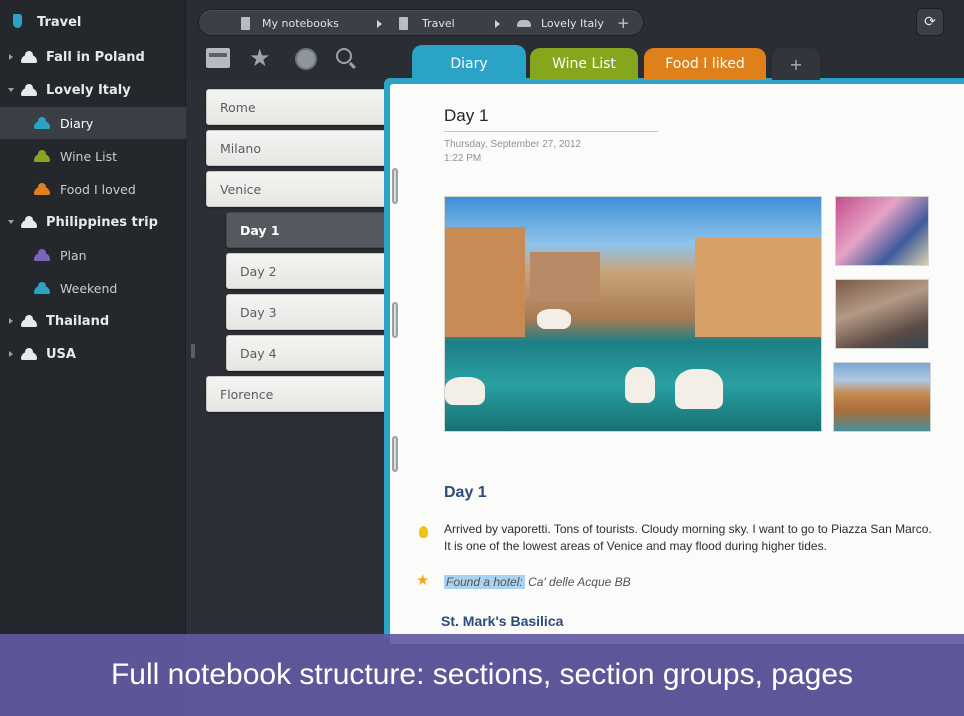 Image resolution: width=964 pixels, height=716 pixels. Describe the element at coordinates (102, 222) in the screenshot. I see `sidebar-item-label: Philippines trip` at that location.